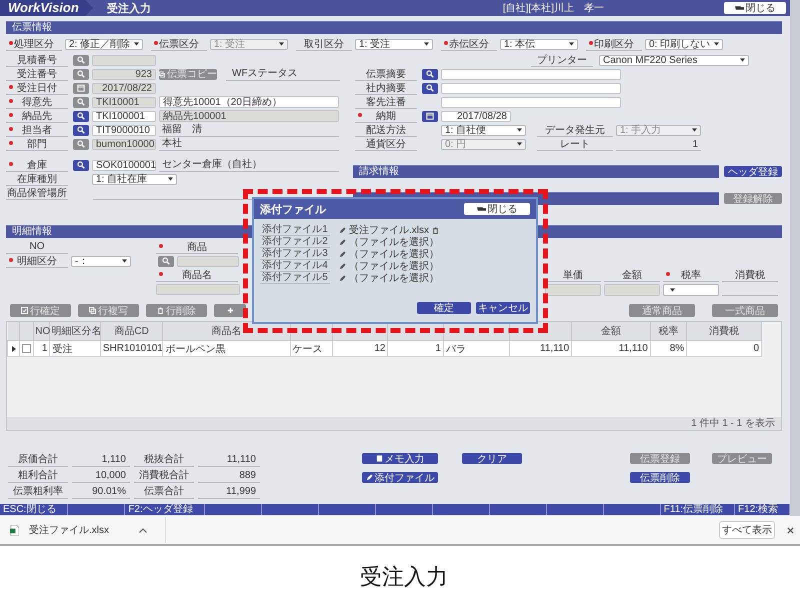  Describe the element at coordinates (229, 476) in the screenshot. I see `total-value: 889` at that location.